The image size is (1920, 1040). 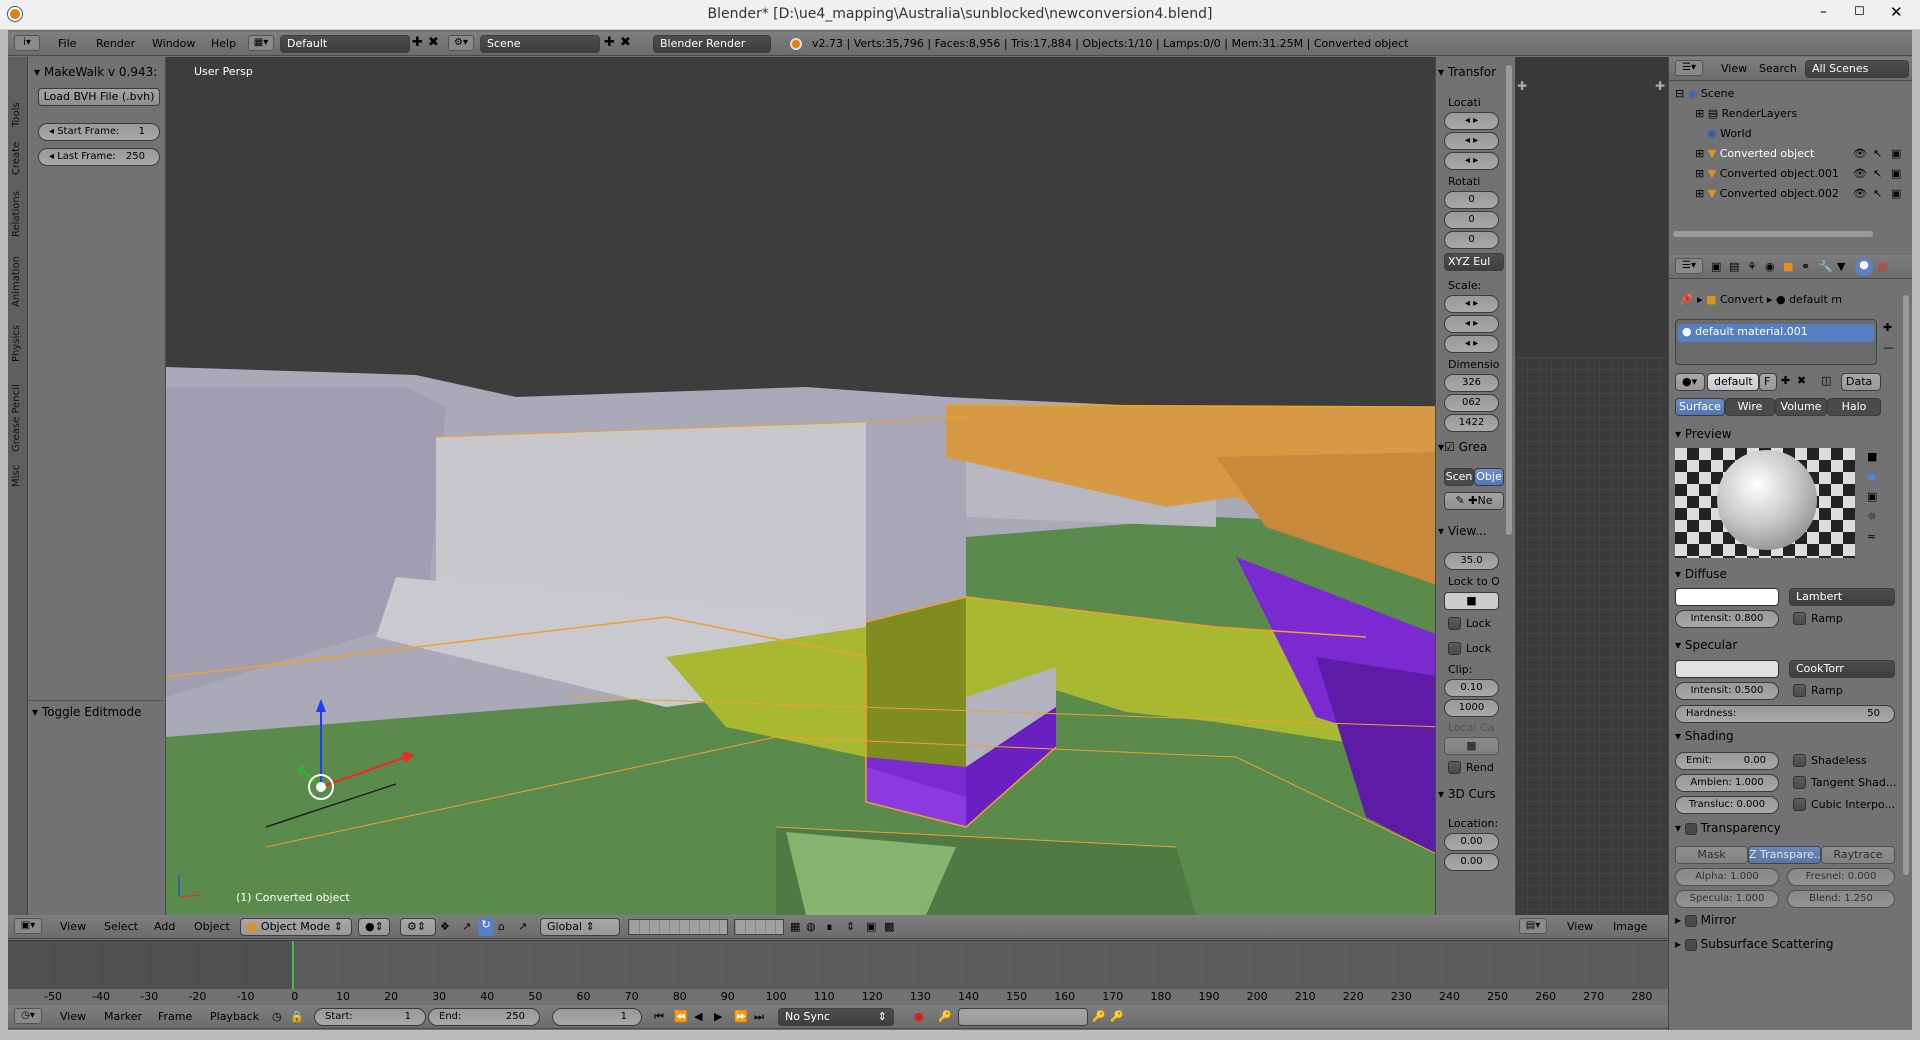 What do you see at coordinates (1471, 842) in the screenshot?
I see `cursor-x: 0.00` at bounding box center [1471, 842].